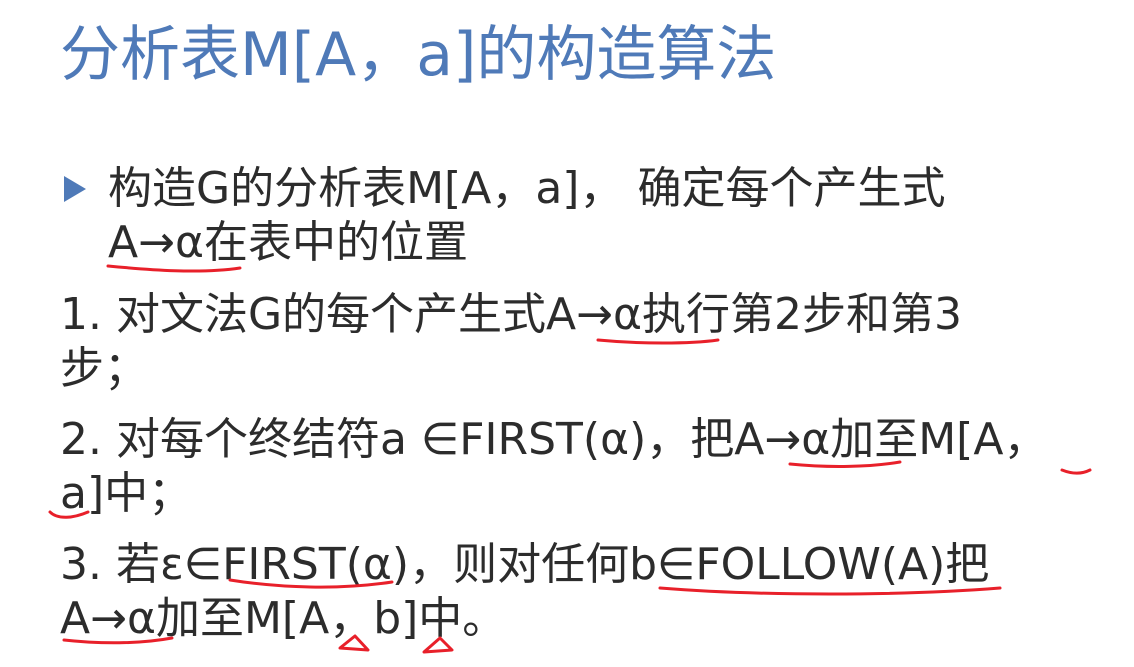 This screenshot has height=667, width=1134. Describe the element at coordinates (1076, 471) in the screenshot. I see `underline-step2-A` at that location.